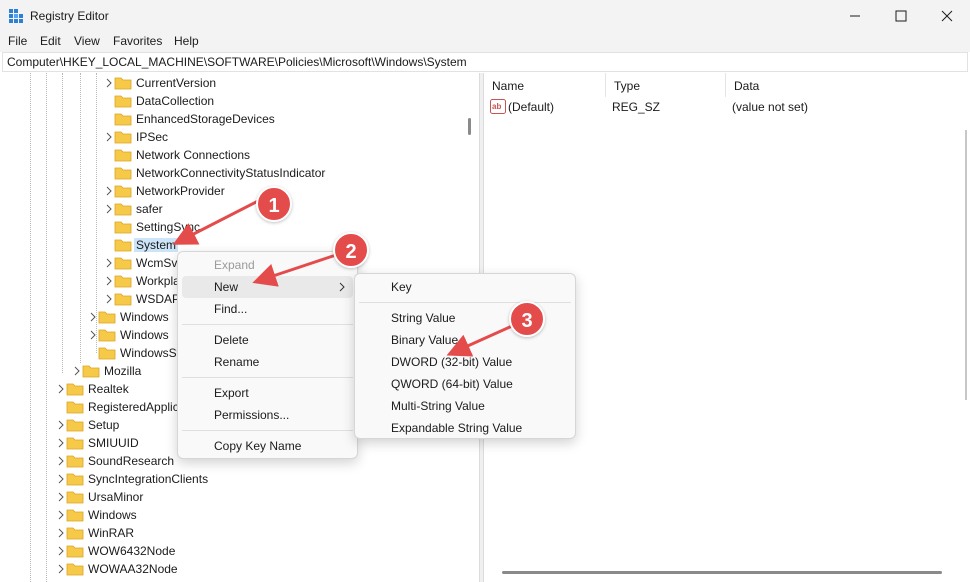  What do you see at coordinates (465, 340) in the screenshot?
I see `submenu-binary-value: Binary Value` at bounding box center [465, 340].